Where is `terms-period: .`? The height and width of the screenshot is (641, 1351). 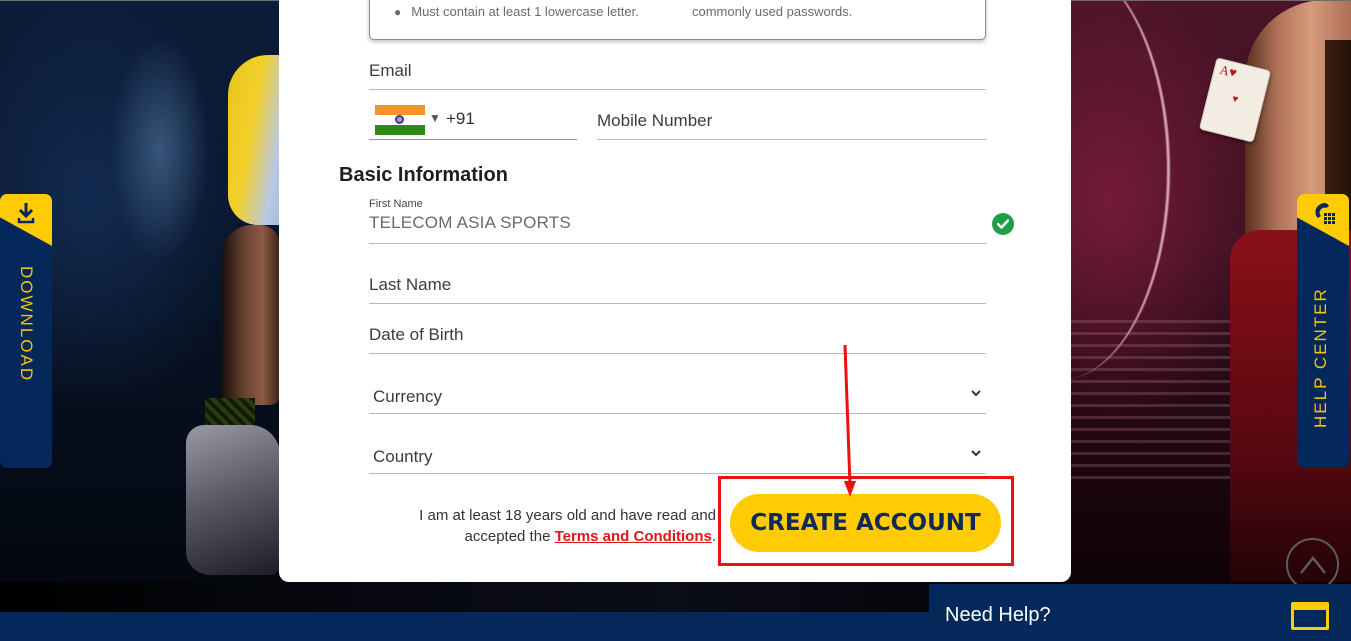 terms-period: . is located at coordinates (713, 536).